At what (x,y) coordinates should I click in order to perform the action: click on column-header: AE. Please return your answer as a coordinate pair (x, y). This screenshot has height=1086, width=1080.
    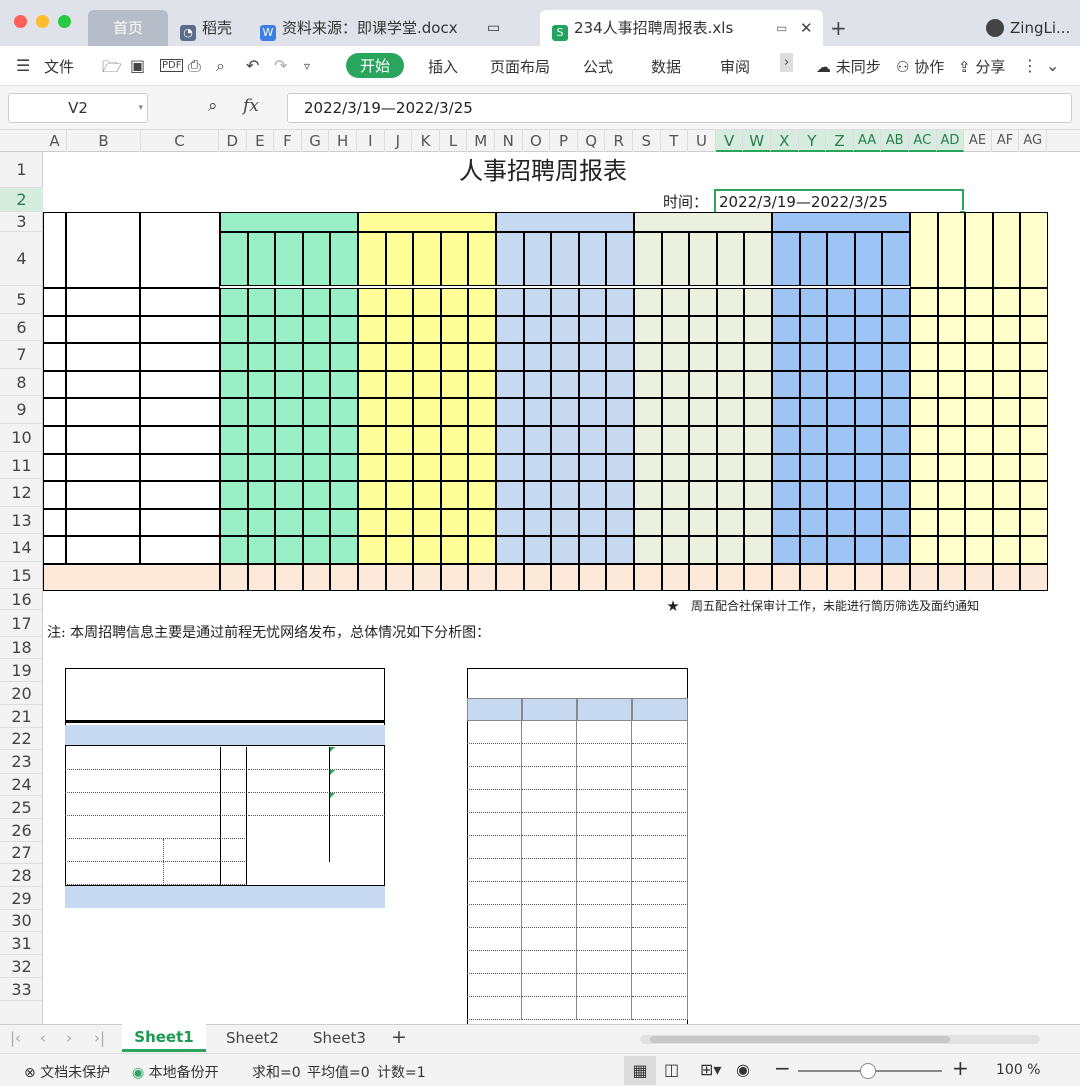
    Looking at the image, I should click on (978, 141).